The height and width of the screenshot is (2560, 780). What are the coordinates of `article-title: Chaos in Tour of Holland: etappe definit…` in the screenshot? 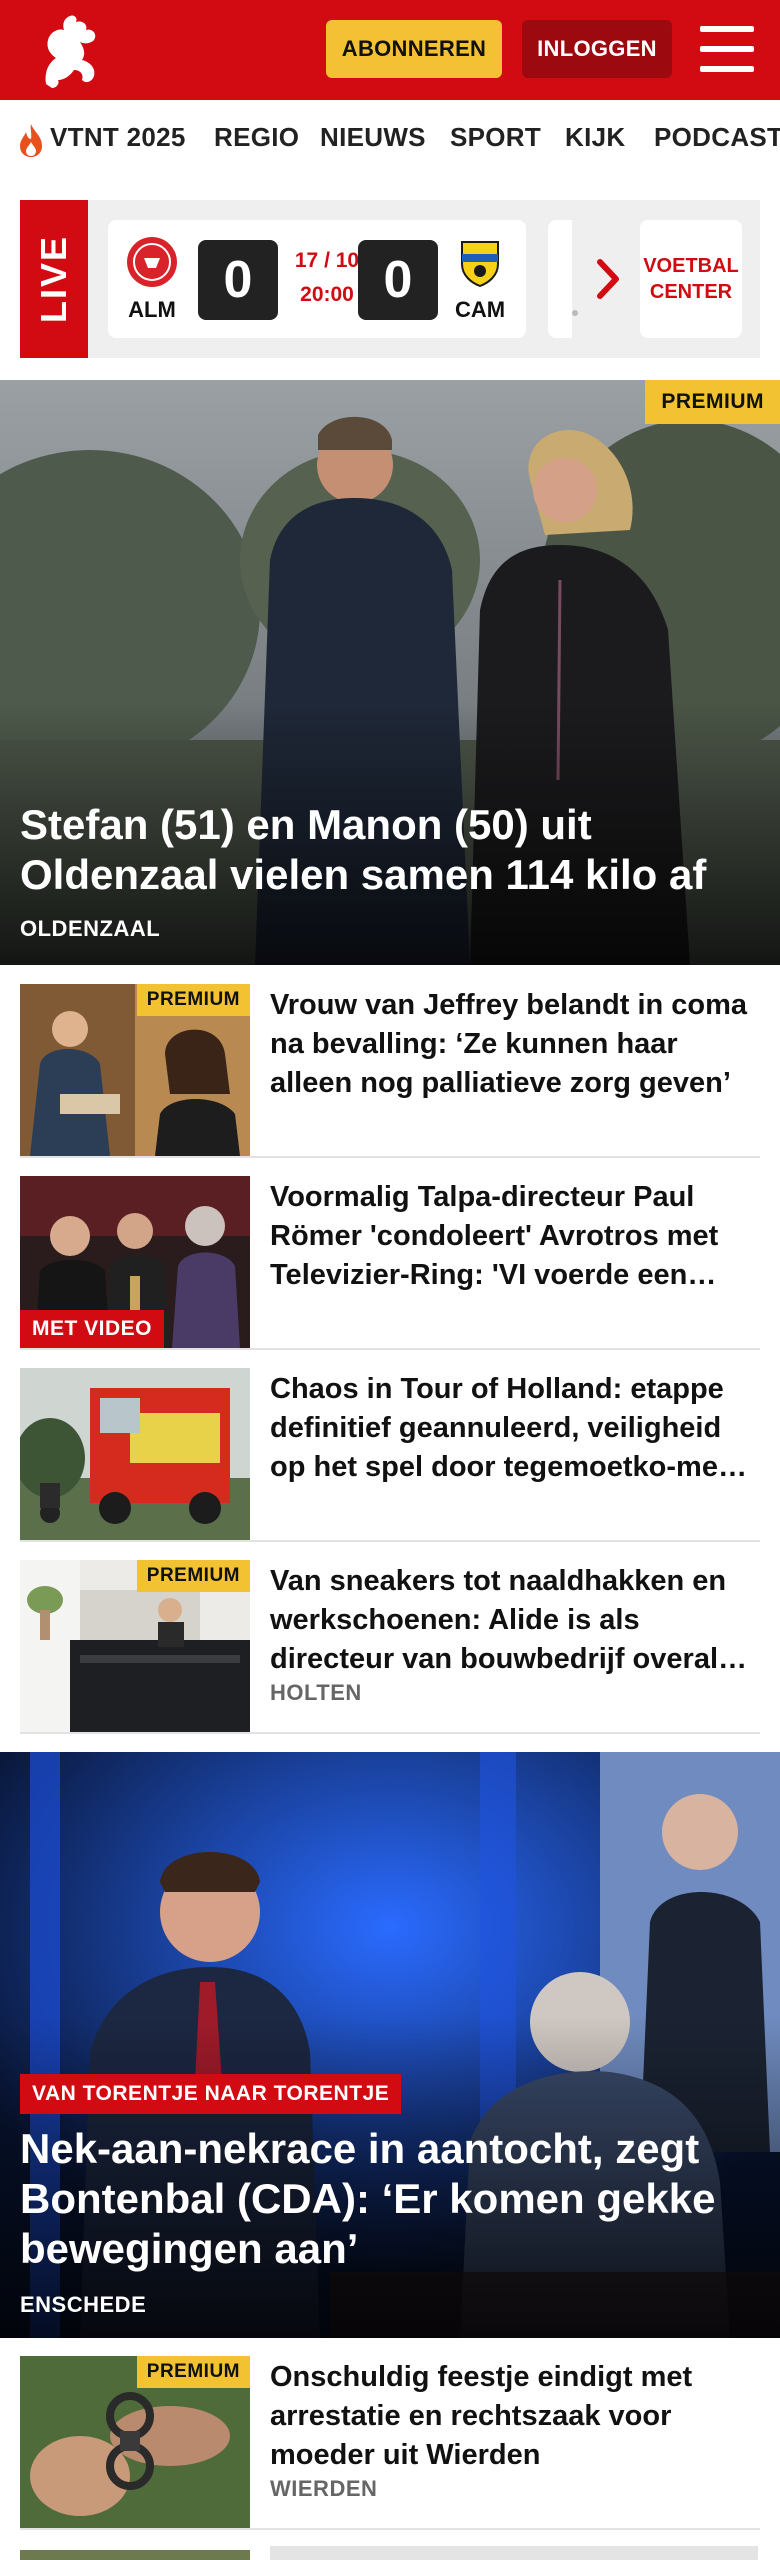 It's located at (514, 1428).